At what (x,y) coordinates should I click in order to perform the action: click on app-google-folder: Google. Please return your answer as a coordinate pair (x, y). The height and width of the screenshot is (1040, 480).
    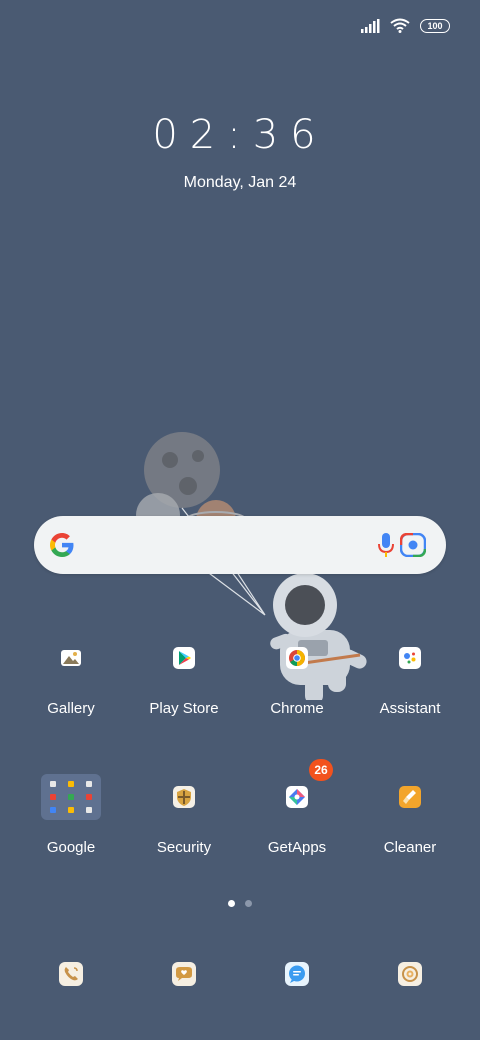
    Looking at the image, I should click on (71, 811).